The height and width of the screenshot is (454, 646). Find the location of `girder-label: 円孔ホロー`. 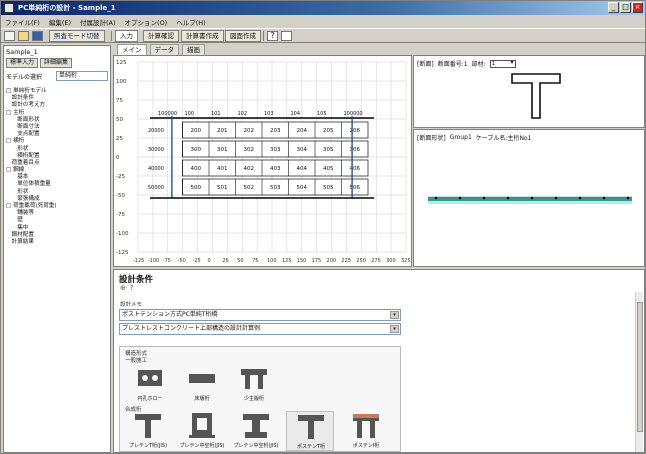

girder-label: 円孔ホロー is located at coordinates (150, 399).